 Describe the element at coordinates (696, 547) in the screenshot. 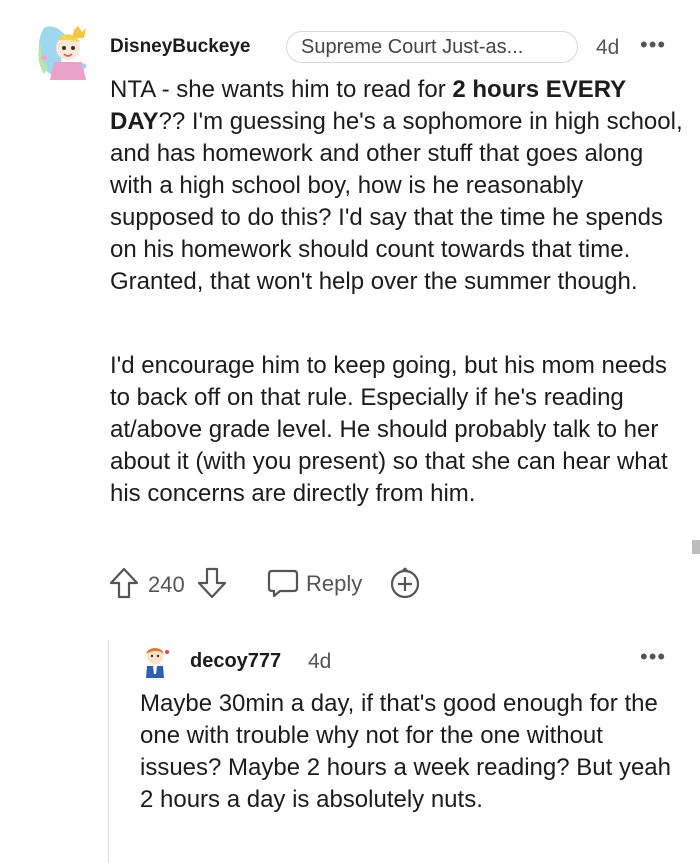

I see `scrollbar-thumb` at that location.